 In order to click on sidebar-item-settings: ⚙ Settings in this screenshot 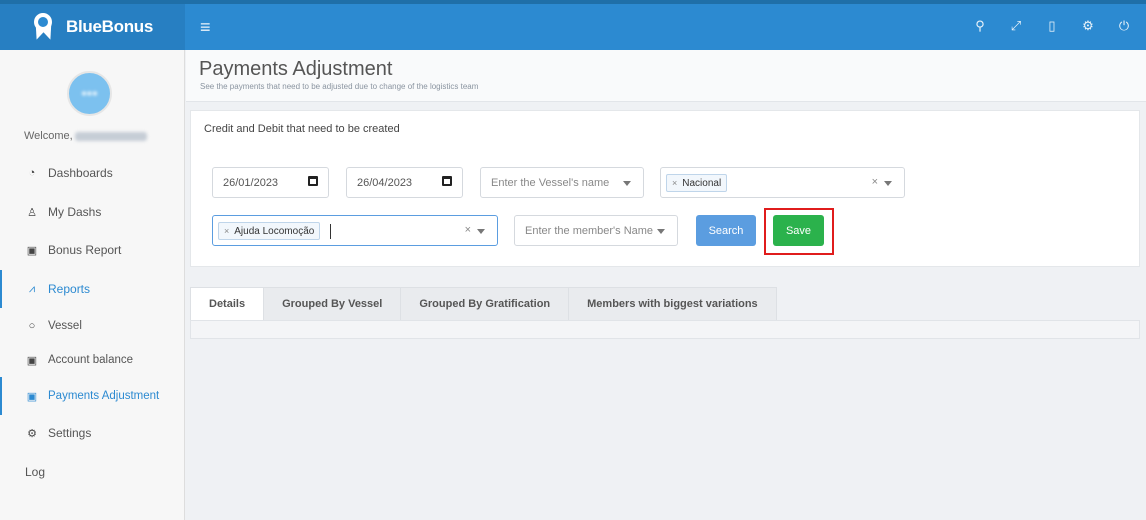, I will do `click(92, 433)`.